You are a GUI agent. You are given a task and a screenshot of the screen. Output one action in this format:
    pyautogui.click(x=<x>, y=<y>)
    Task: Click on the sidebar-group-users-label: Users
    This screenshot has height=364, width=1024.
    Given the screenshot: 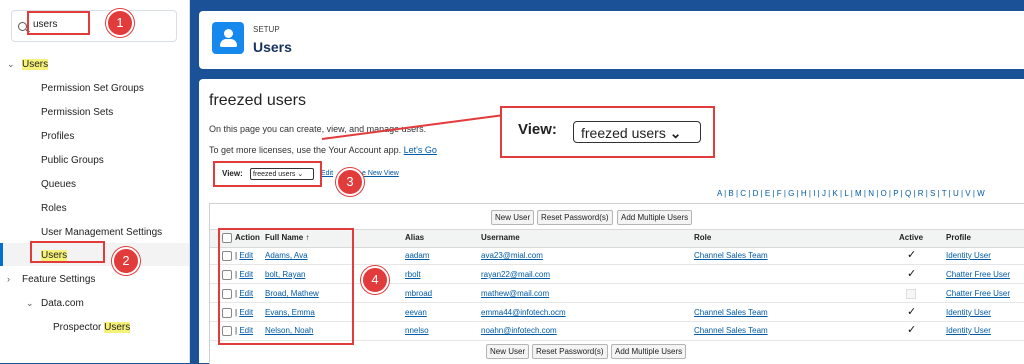 What is the action you would take?
    pyautogui.click(x=35, y=64)
    